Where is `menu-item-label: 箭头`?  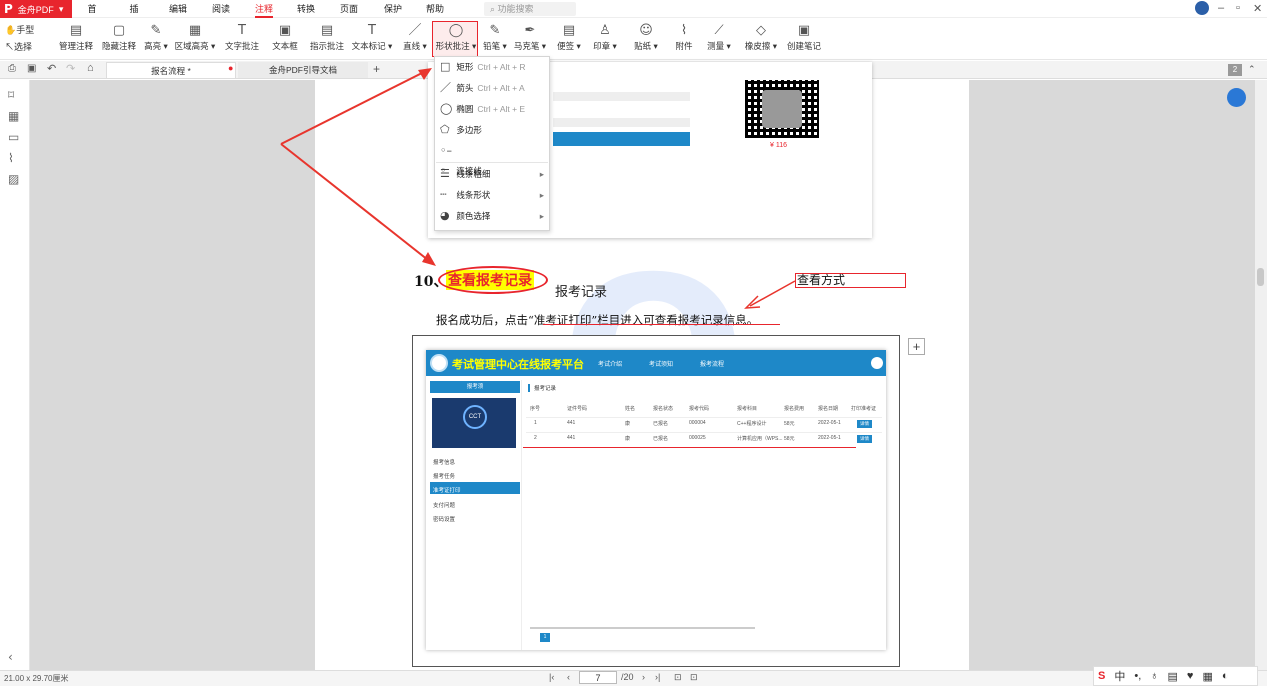 menu-item-label: 箭头 is located at coordinates (465, 88).